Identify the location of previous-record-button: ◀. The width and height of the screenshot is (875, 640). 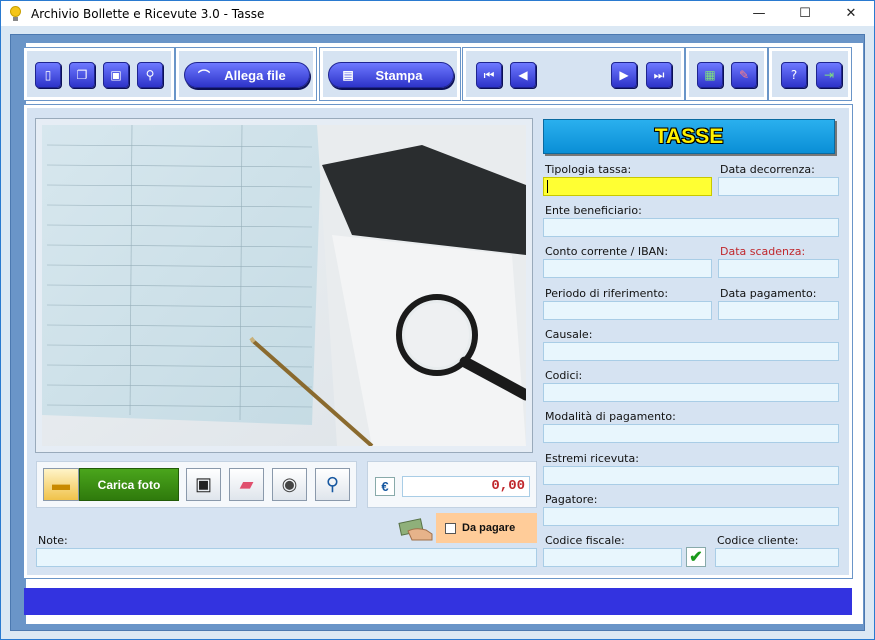
(523, 75).